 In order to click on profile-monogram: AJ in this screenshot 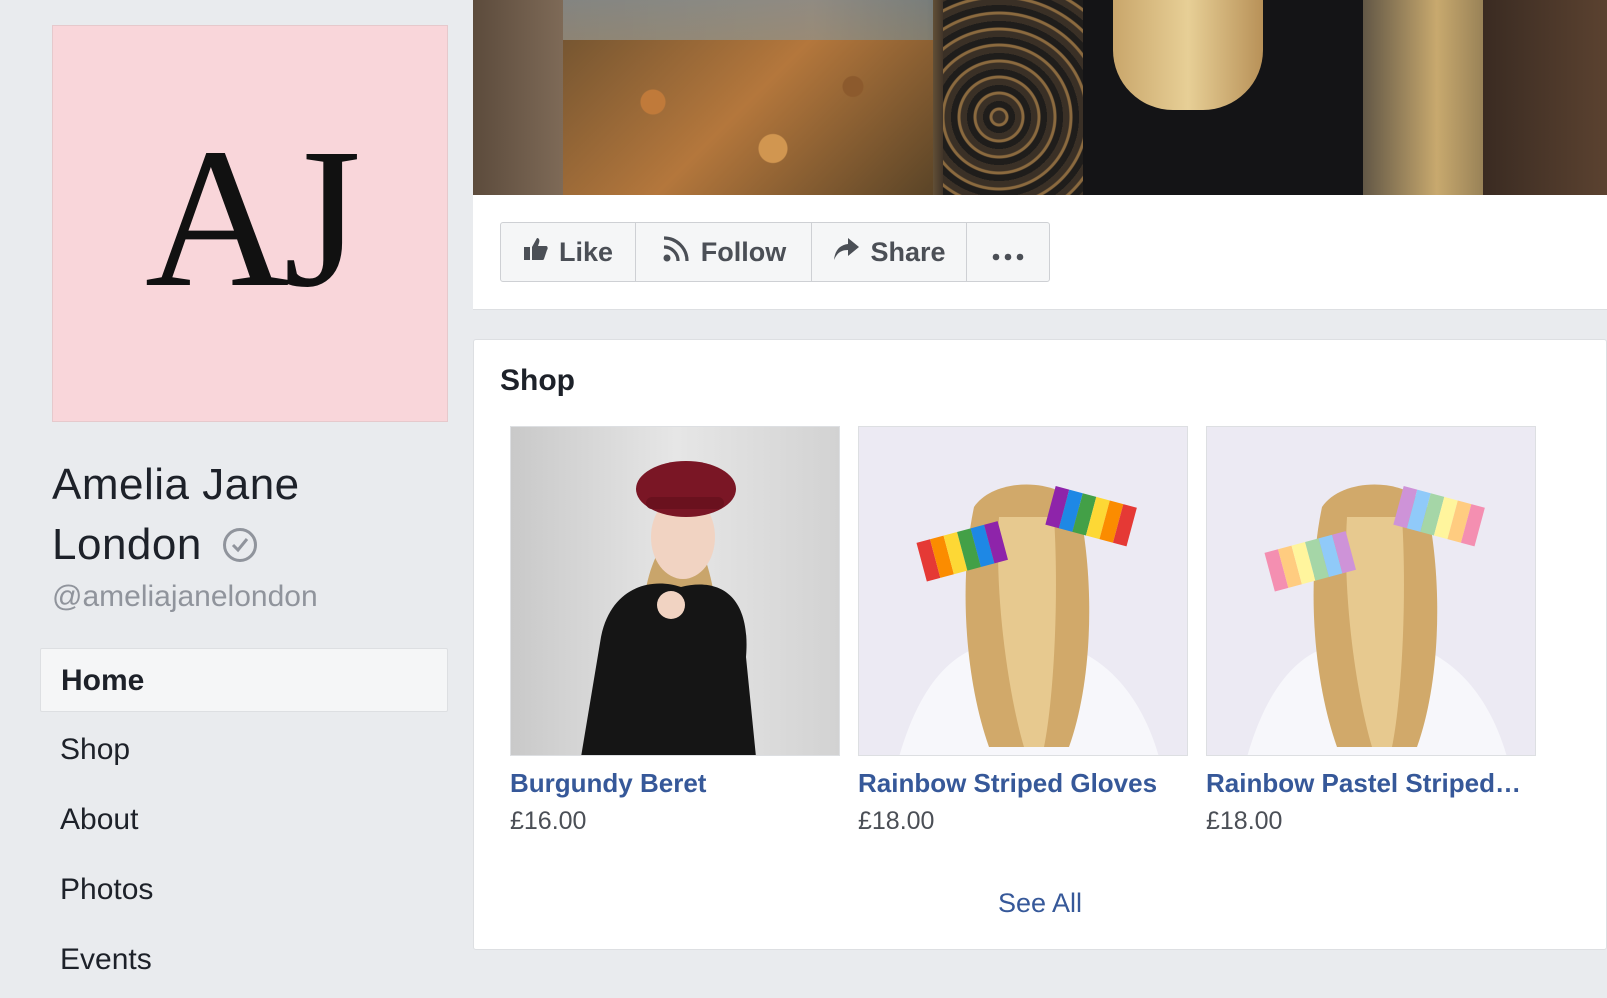, I will do `click(252, 218)`.